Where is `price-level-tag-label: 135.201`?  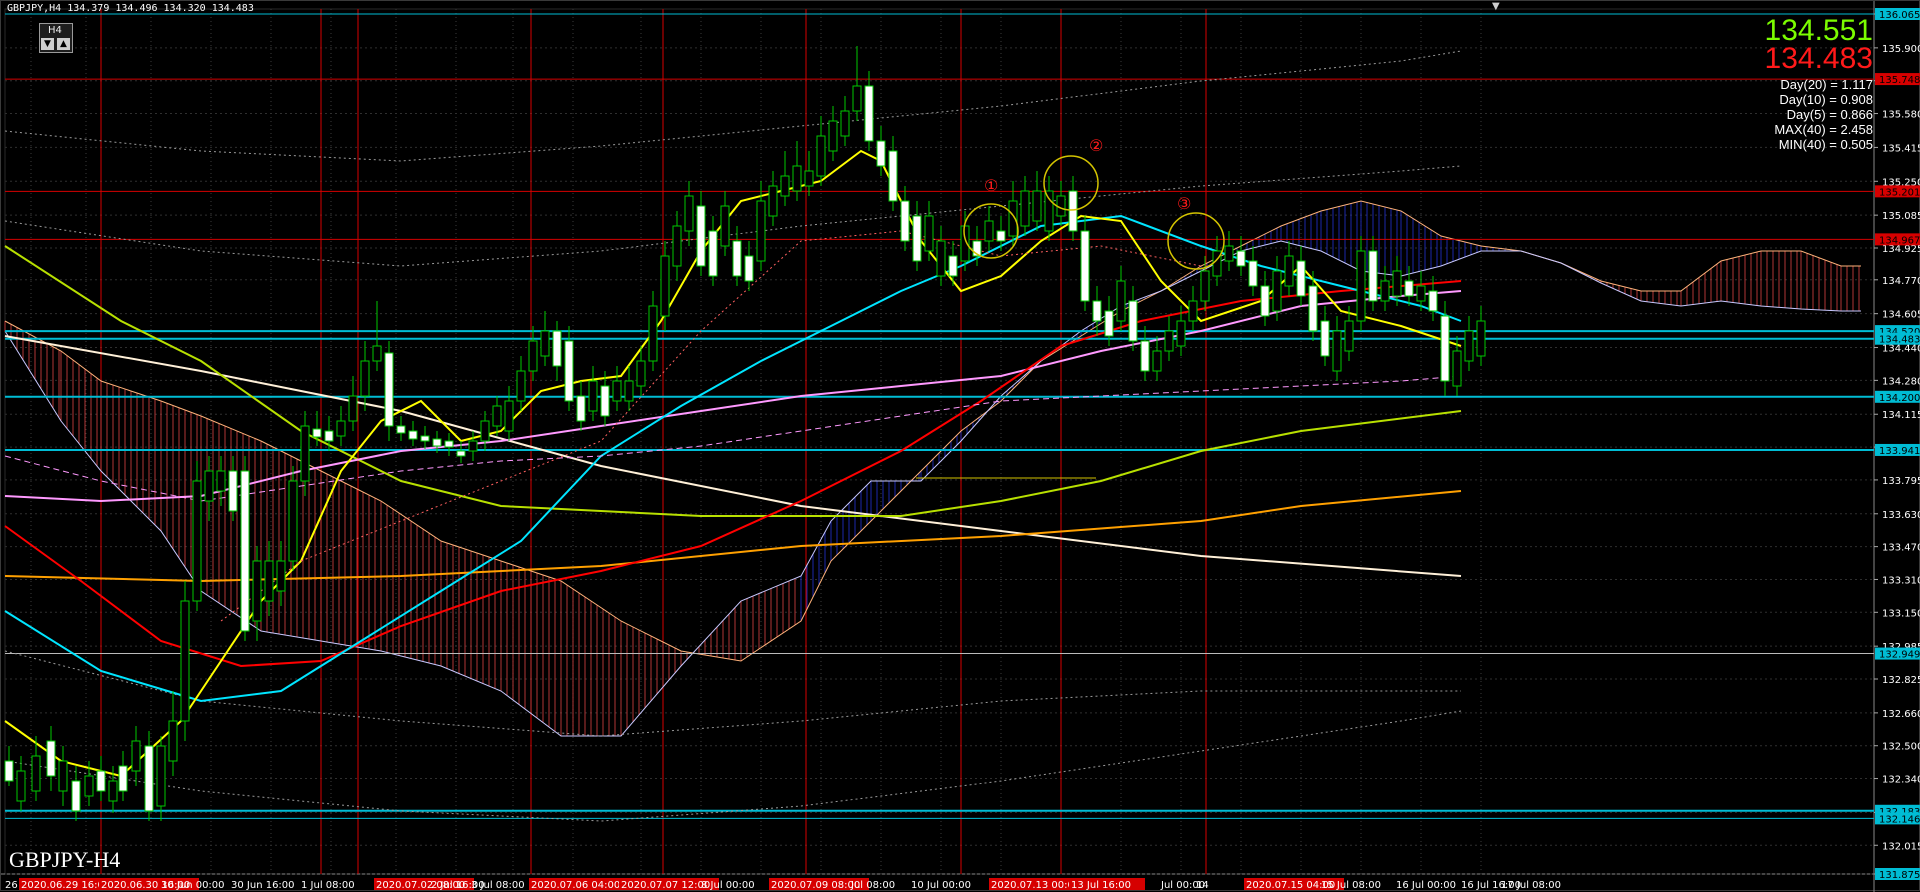 price-level-tag-label: 135.201 is located at coordinates (1899, 192).